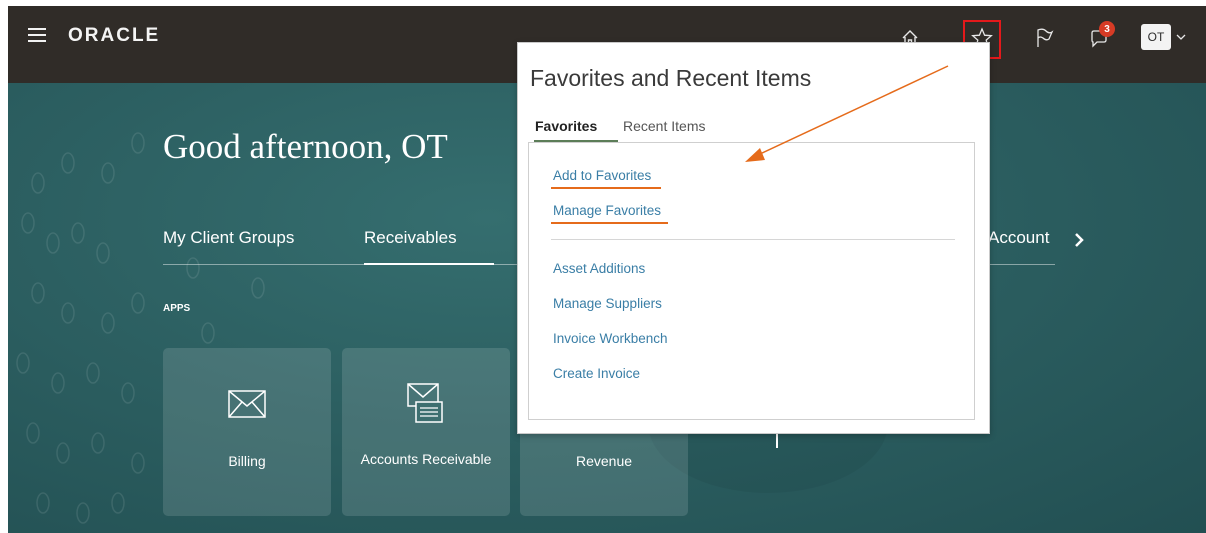  Describe the element at coordinates (1181, 37) in the screenshot. I see `chevron-down-icon` at that location.